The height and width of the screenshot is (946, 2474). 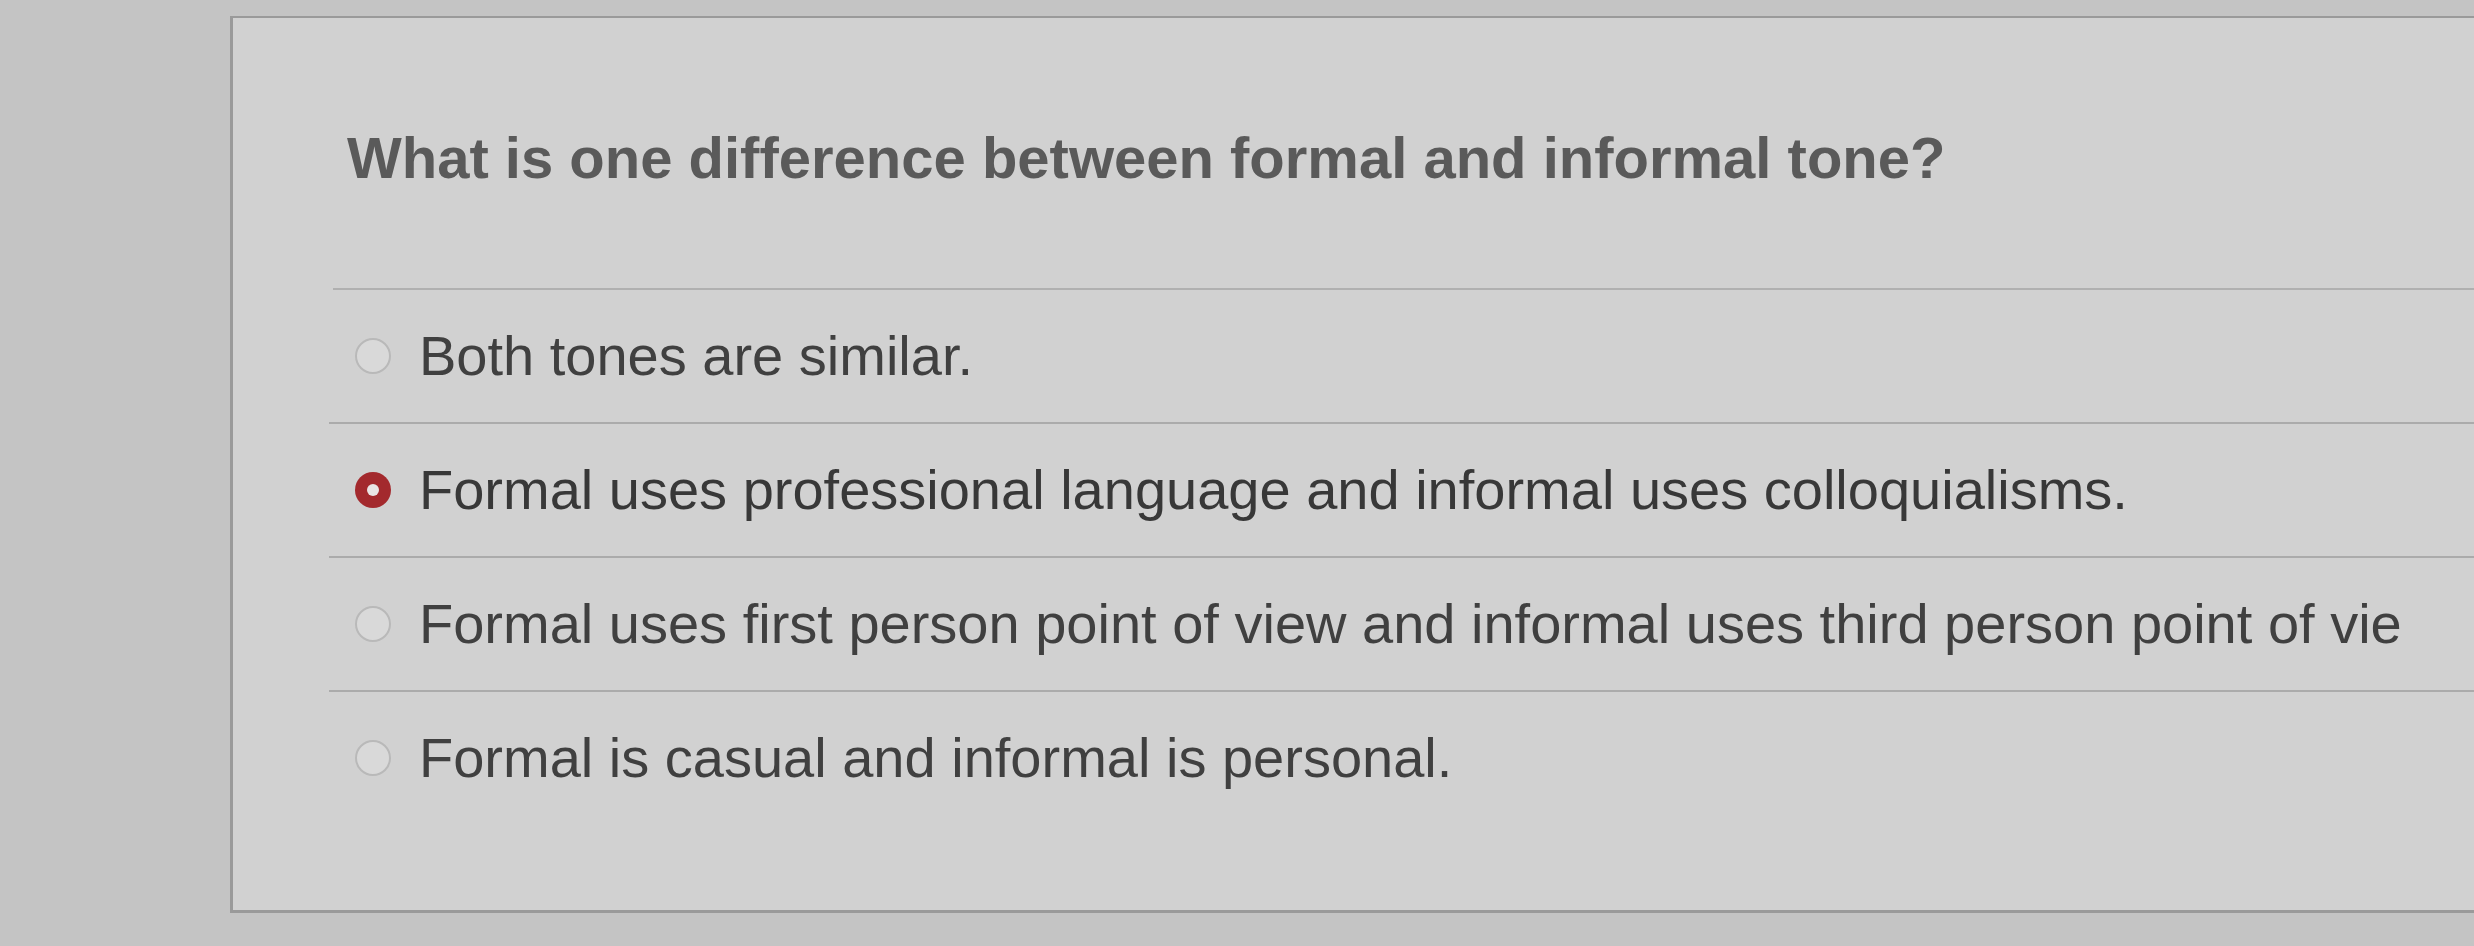 What do you see at coordinates (696, 356) in the screenshot?
I see `option-label: Both tones are similar.` at bounding box center [696, 356].